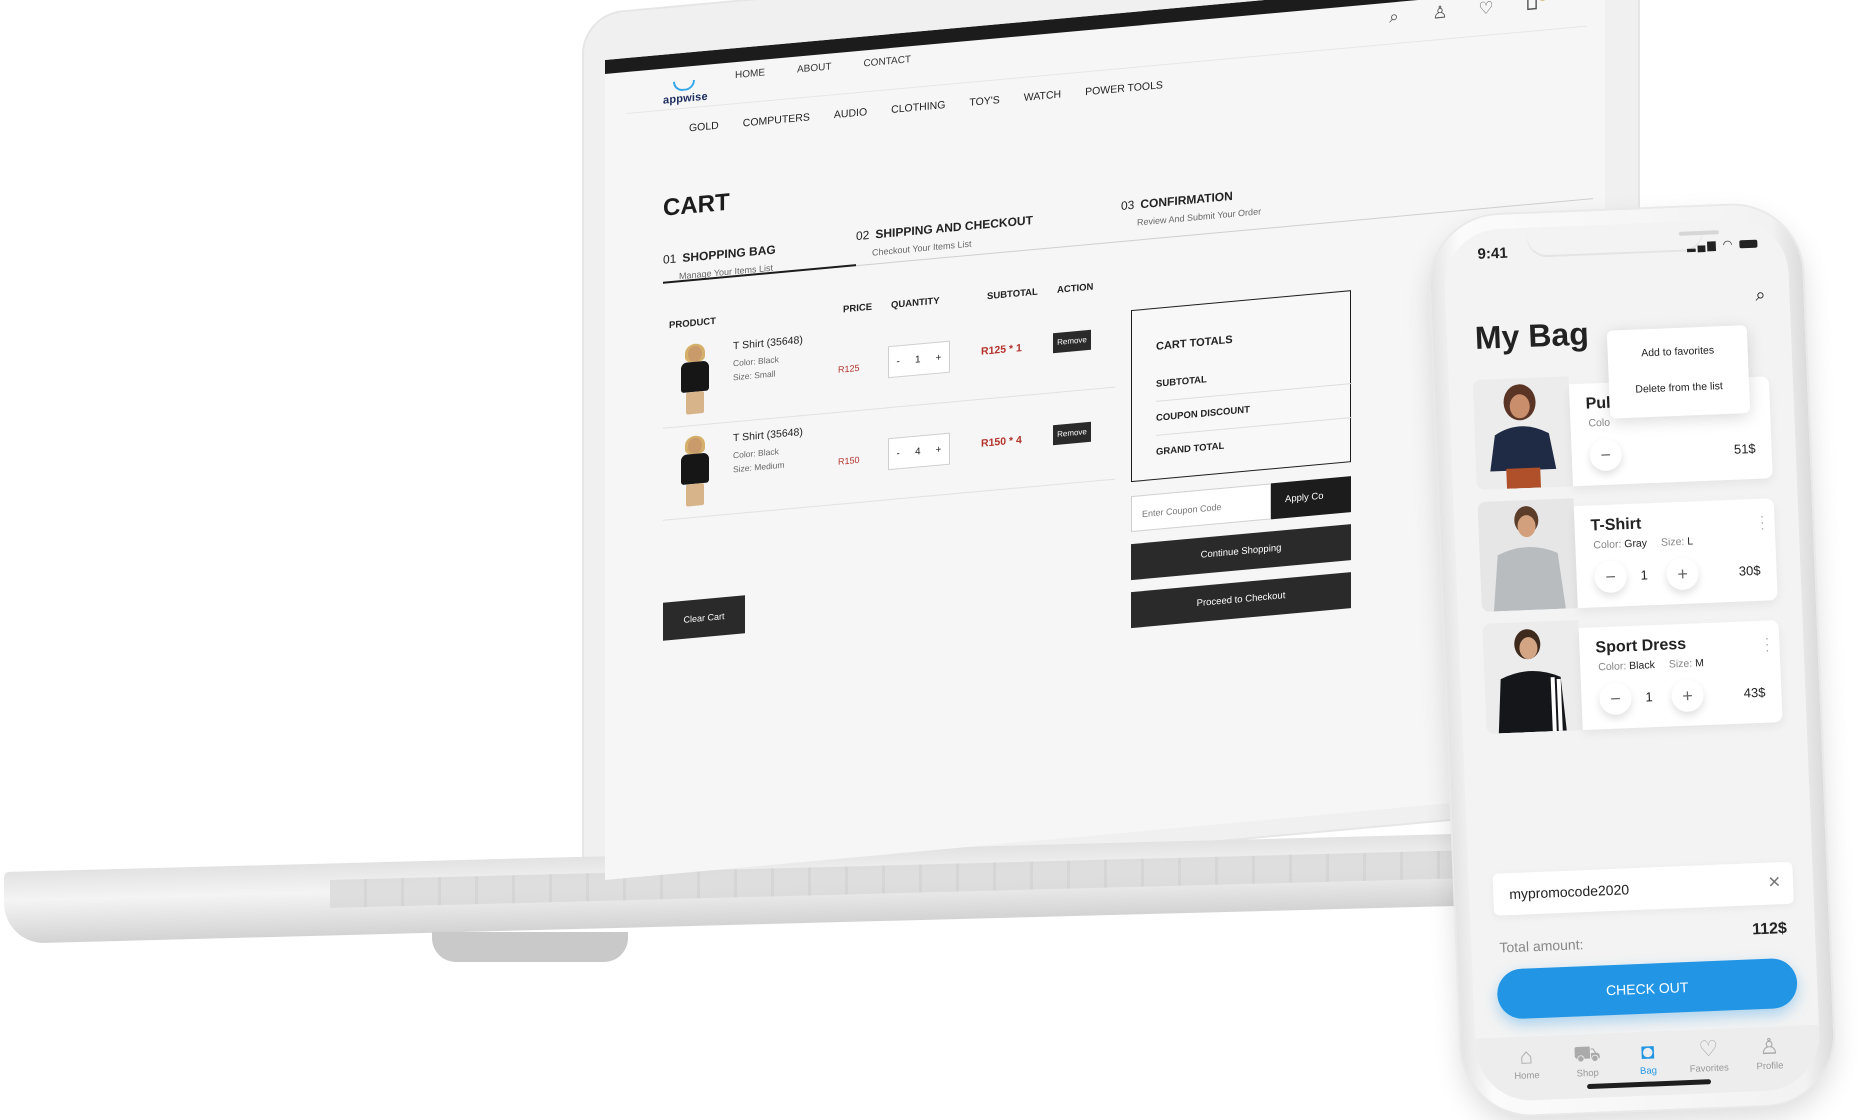 Image resolution: width=1875 pixels, height=1120 pixels. What do you see at coordinates (1754, 692) in the screenshot?
I see `item-price: 43$` at bounding box center [1754, 692].